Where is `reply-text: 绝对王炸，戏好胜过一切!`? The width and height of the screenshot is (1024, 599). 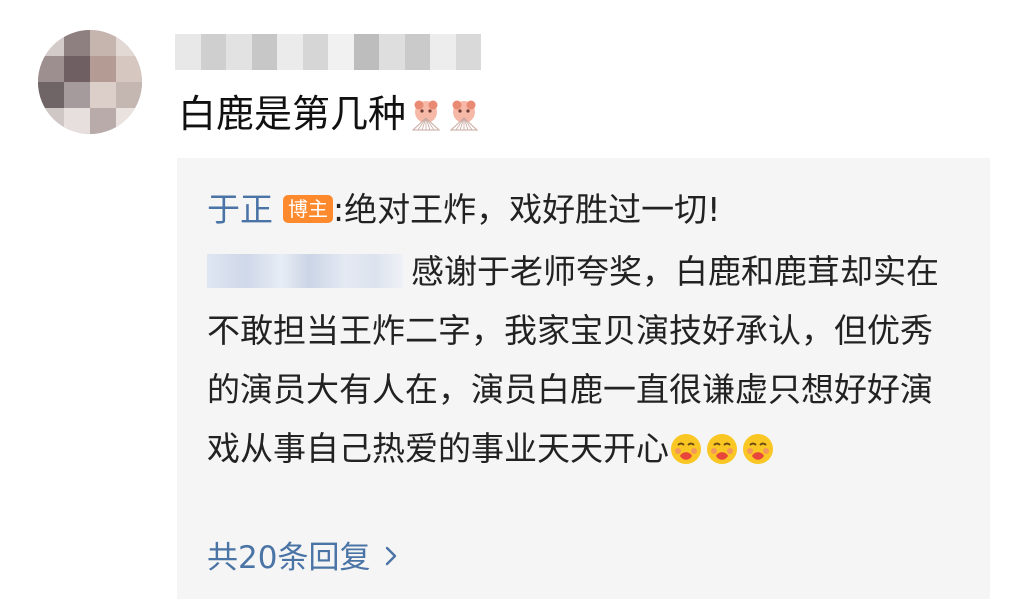
reply-text: 绝对王炸，戏好胜过一切! is located at coordinates (532, 209).